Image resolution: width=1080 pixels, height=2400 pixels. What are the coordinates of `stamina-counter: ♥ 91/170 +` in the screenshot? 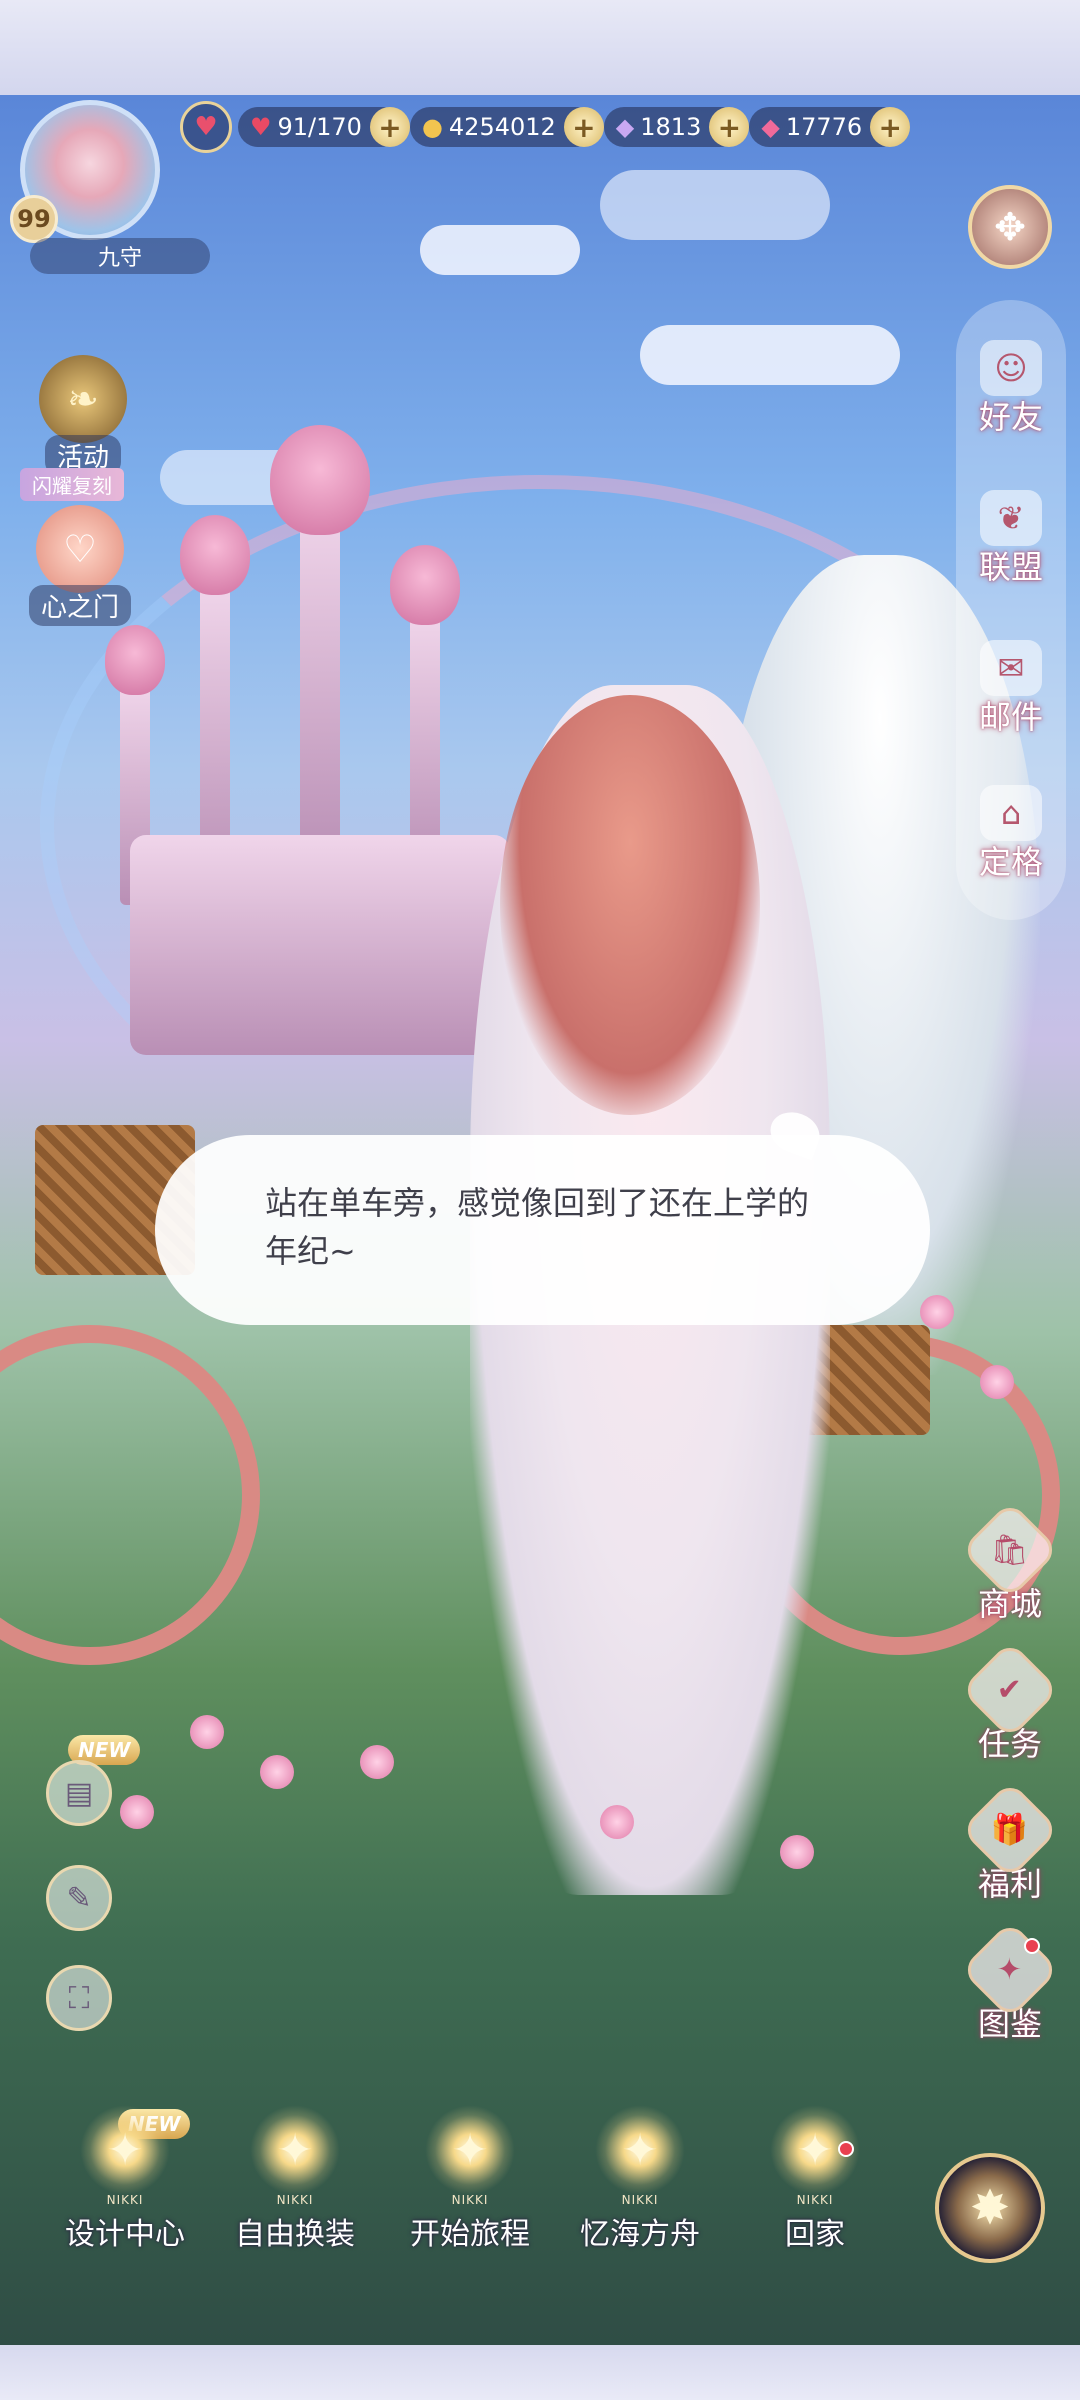 It's located at (324, 127).